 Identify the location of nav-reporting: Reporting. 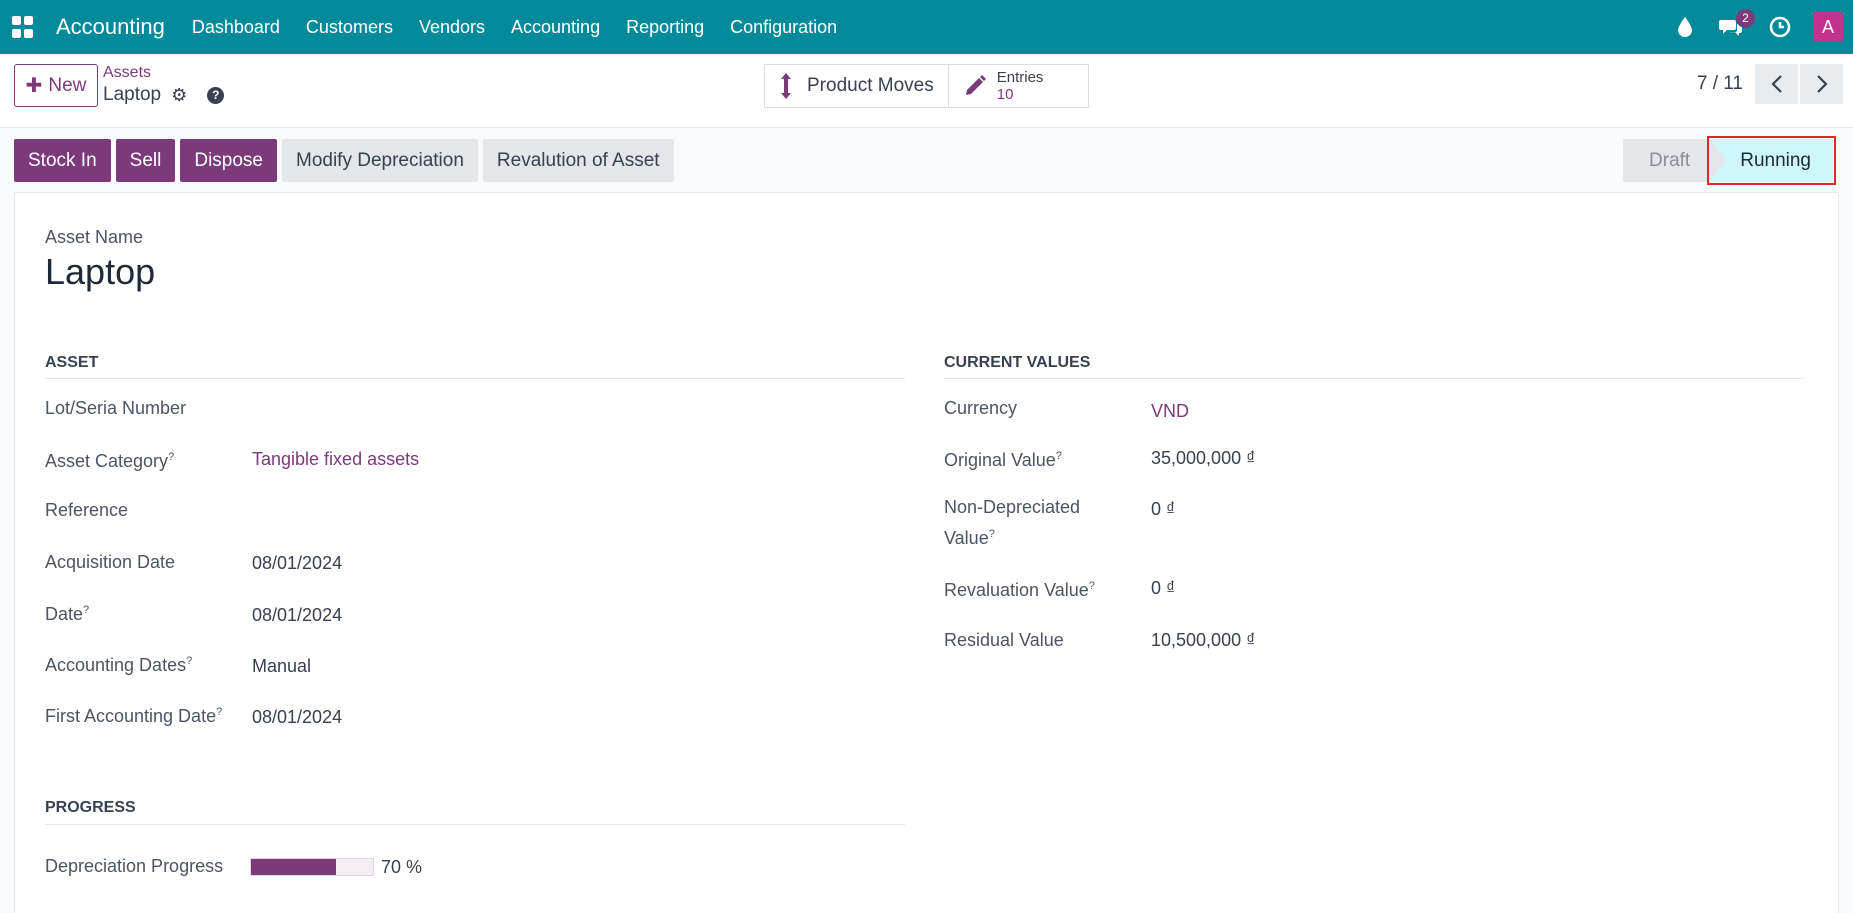
(665, 27).